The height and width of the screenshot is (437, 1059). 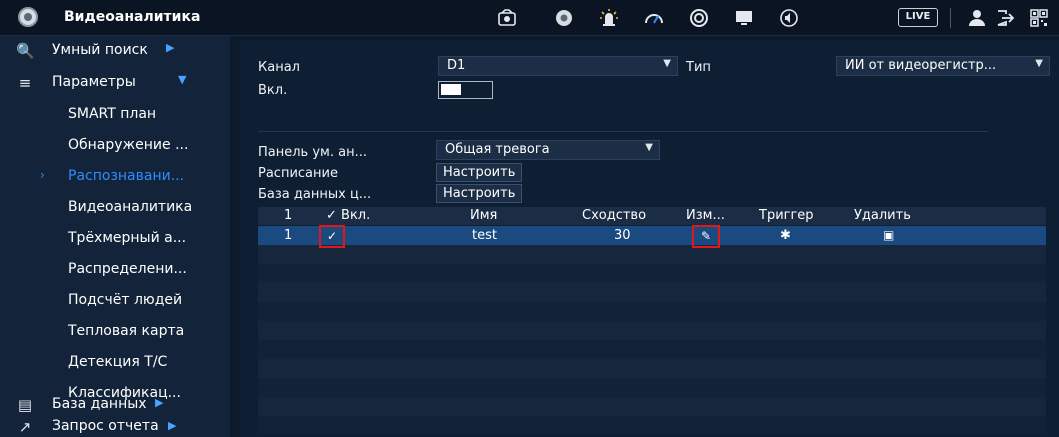 I want to click on panel-value: Общая тревога, so click(x=497, y=149).